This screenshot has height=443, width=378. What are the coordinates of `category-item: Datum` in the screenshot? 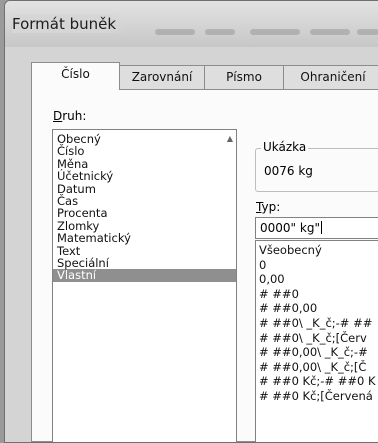 It's located at (144, 188).